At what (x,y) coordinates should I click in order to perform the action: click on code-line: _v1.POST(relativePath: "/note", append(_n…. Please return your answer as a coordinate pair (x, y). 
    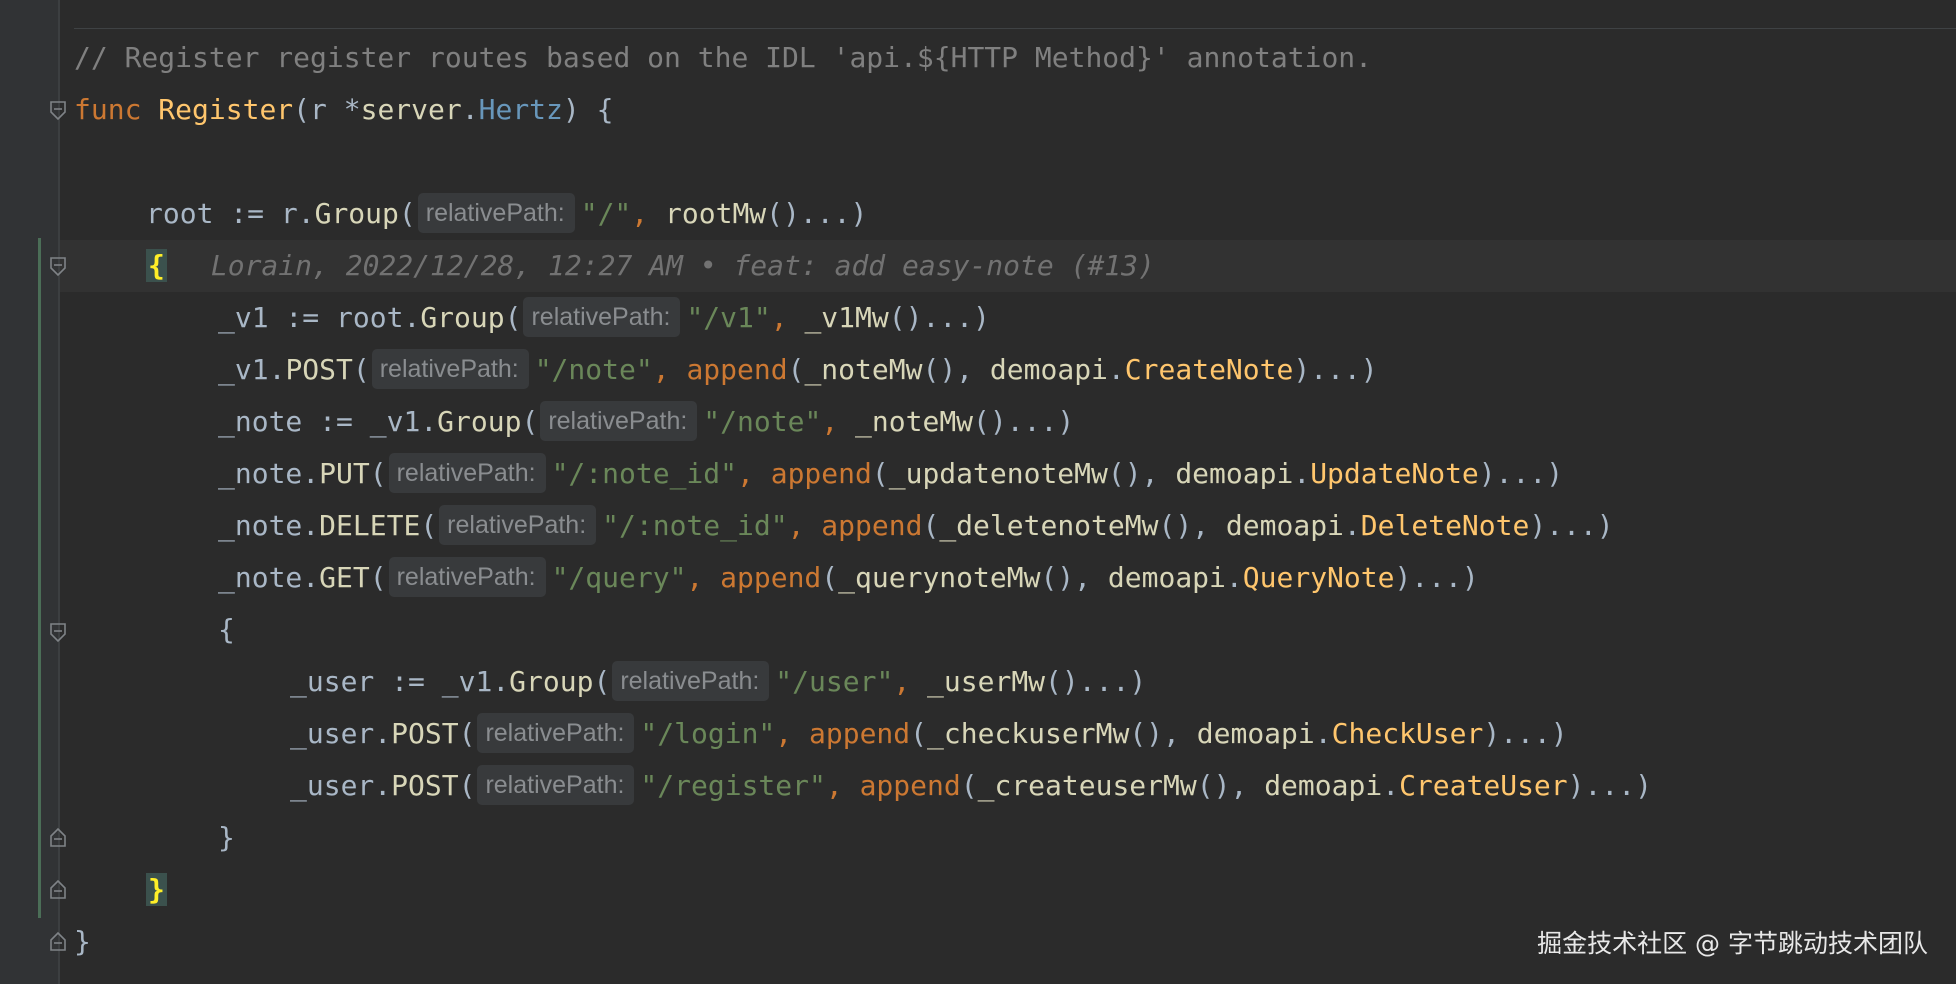
    Looking at the image, I should click on (798, 370).